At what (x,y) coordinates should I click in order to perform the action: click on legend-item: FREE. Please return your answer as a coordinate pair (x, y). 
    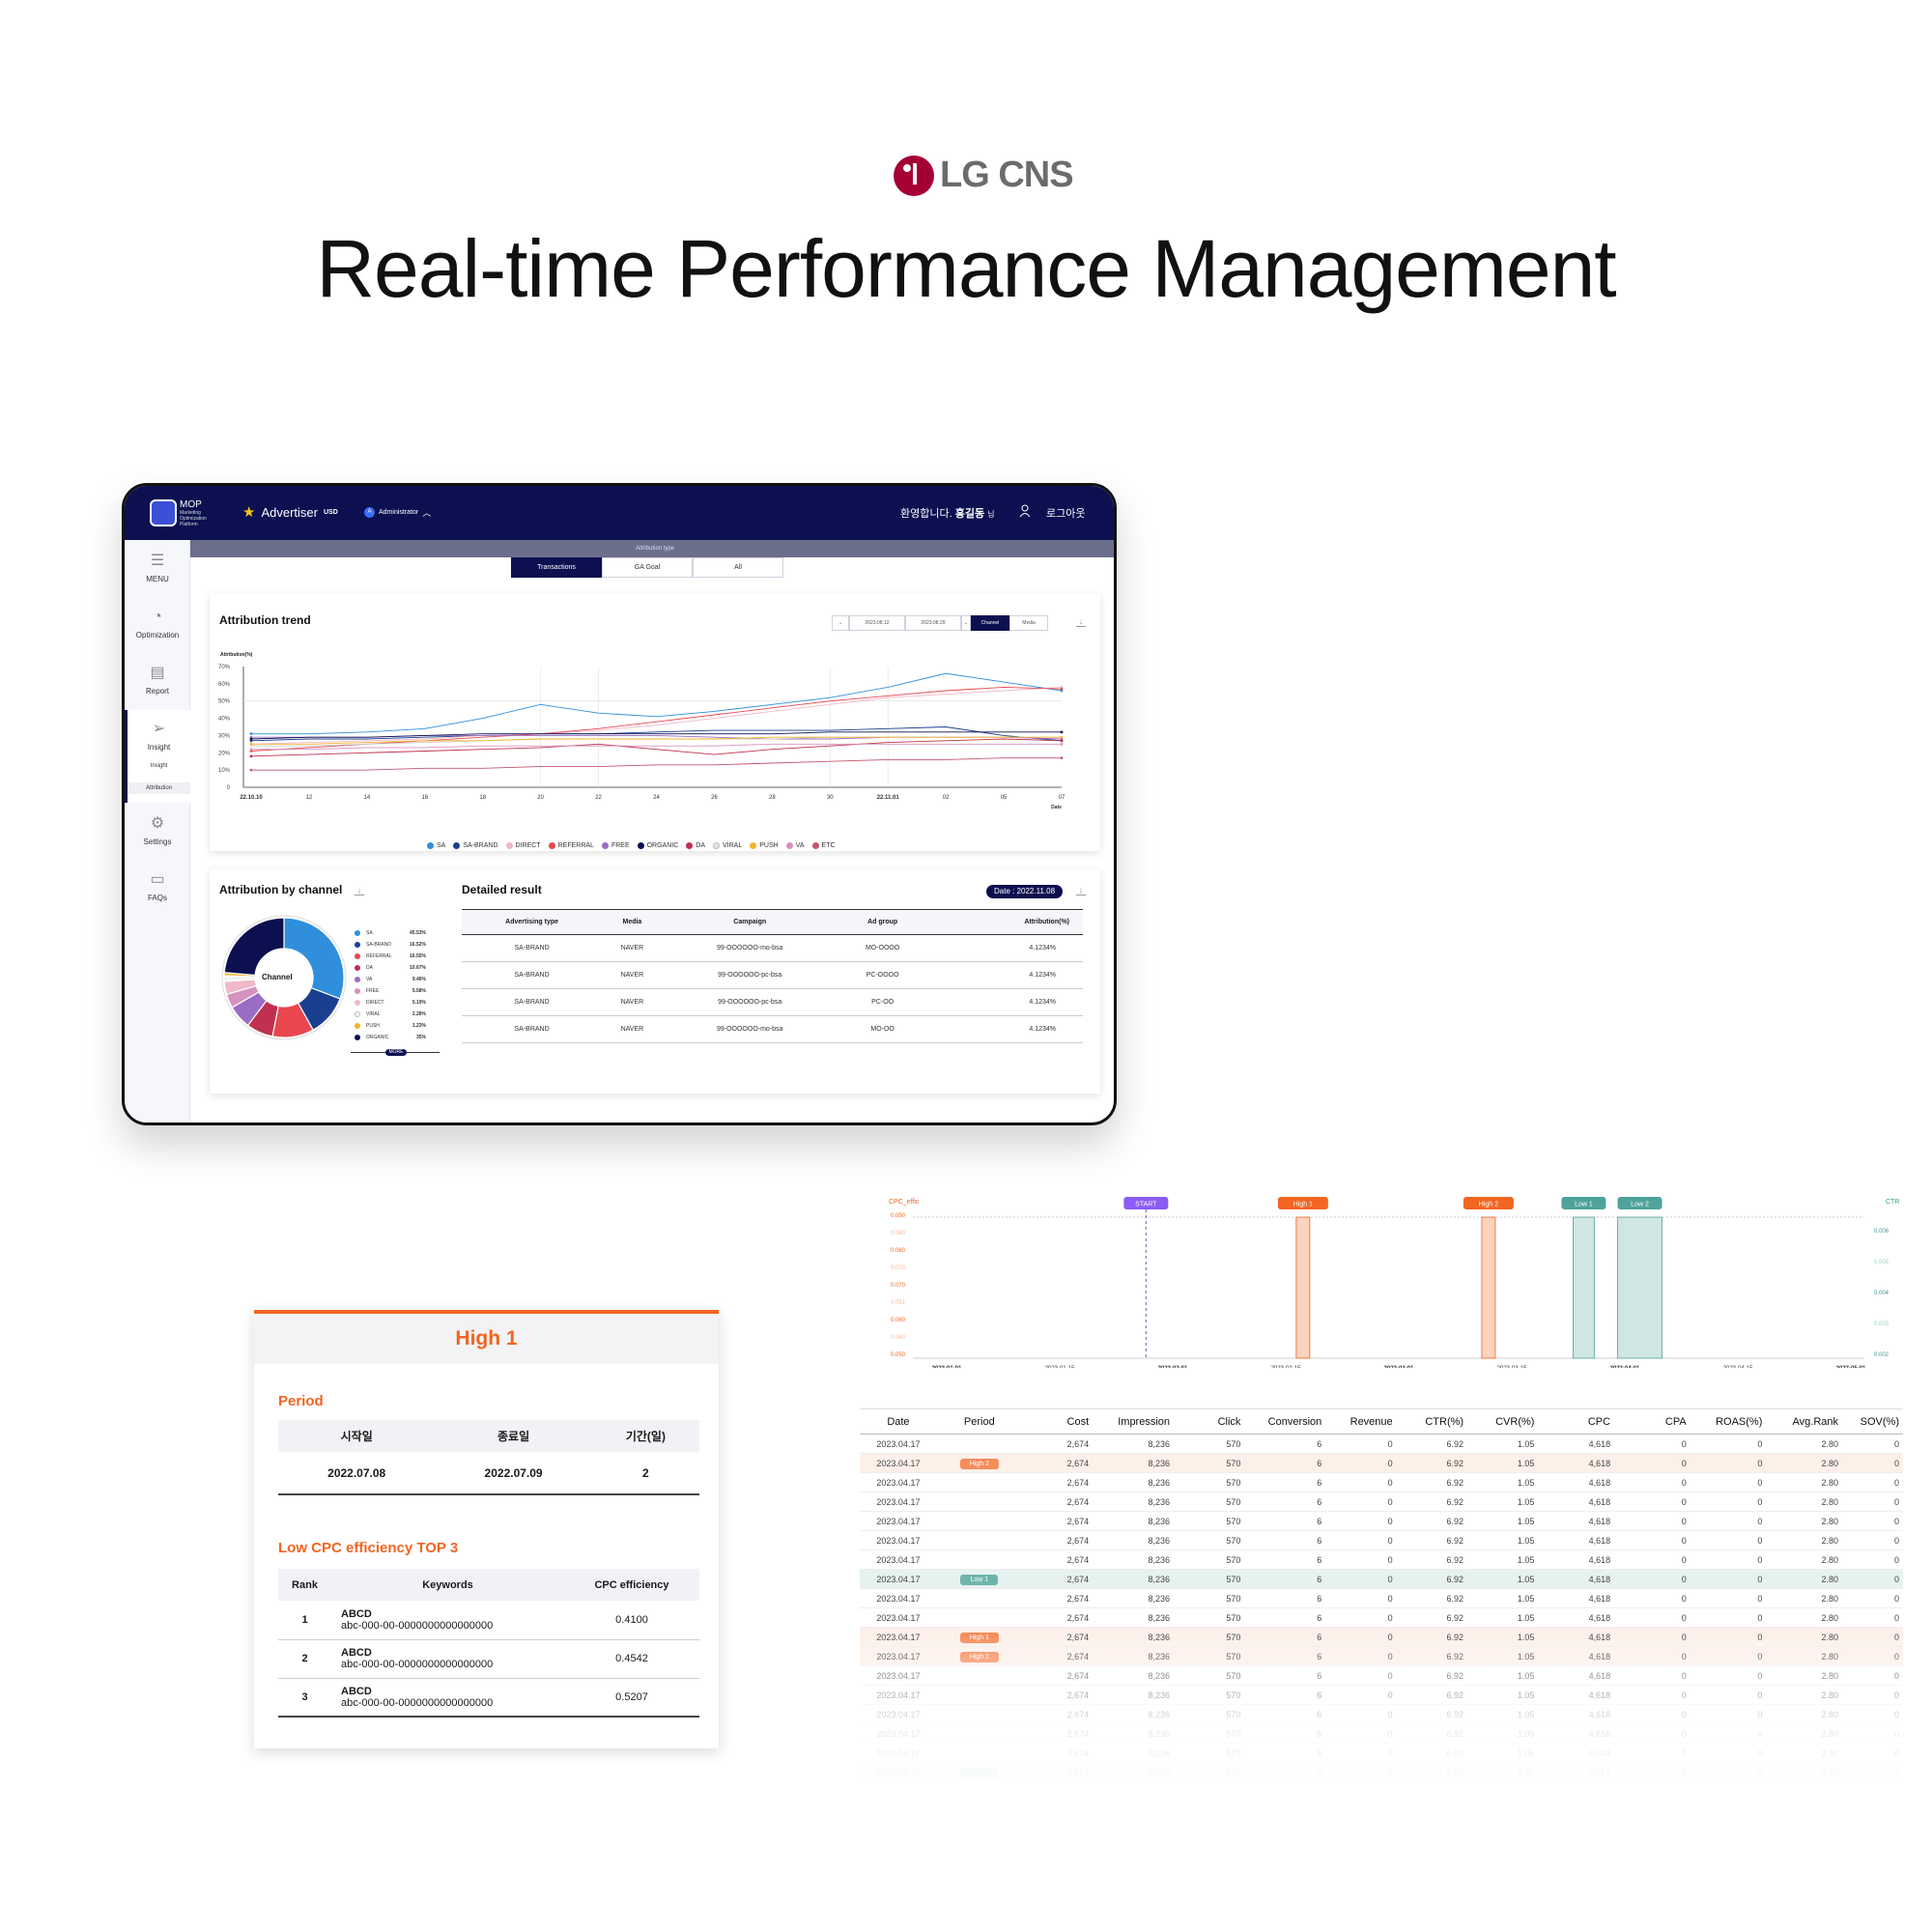
    Looking at the image, I should click on (615, 845).